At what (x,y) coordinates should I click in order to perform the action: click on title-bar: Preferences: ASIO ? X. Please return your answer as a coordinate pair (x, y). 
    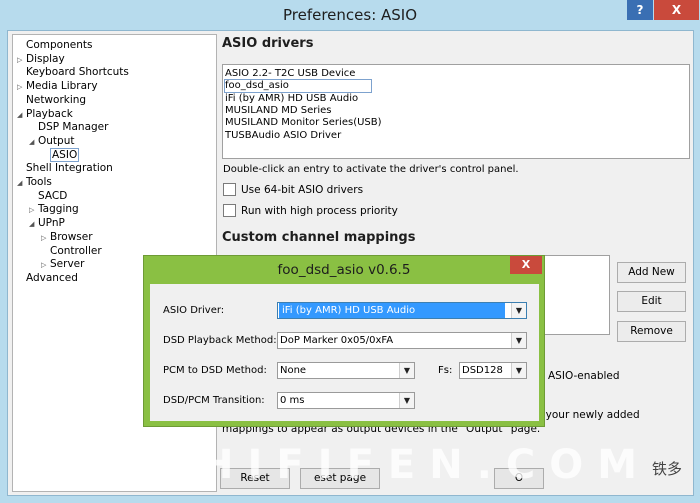
    Looking at the image, I should click on (350, 15).